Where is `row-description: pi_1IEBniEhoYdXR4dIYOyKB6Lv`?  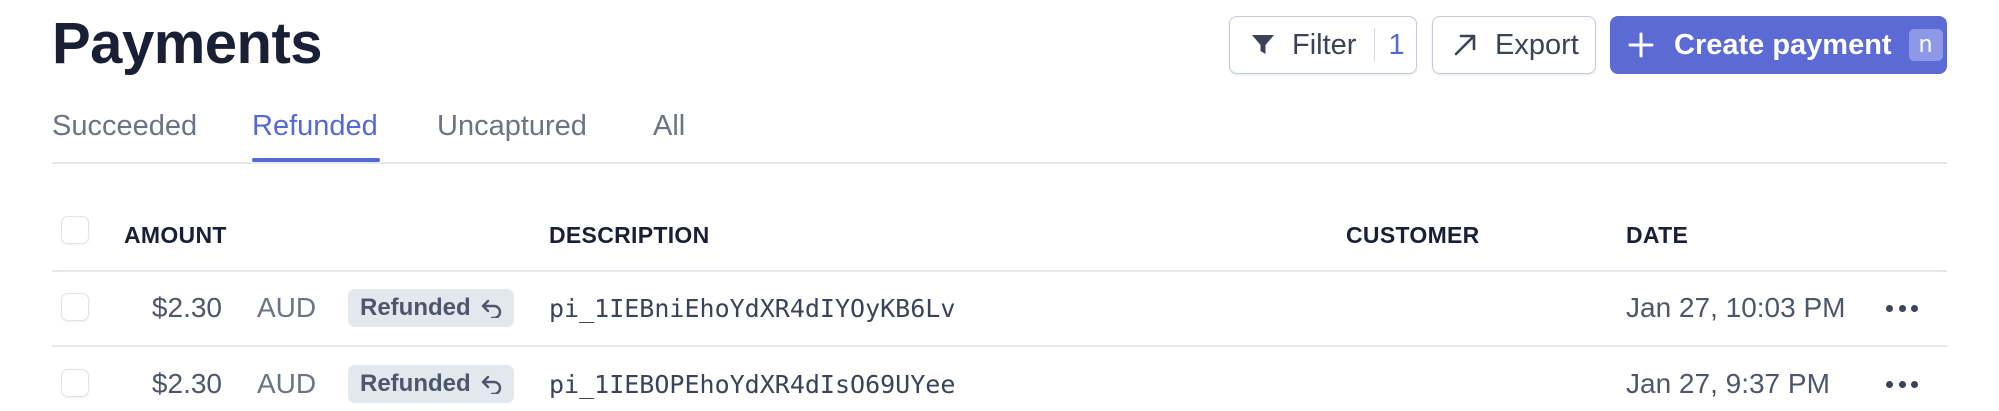 row-description: pi_1IEBniEhoYdXR4dIYOyKB6Lv is located at coordinates (752, 308).